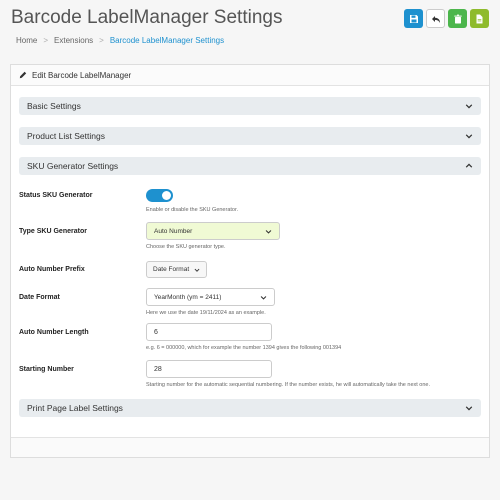 The image size is (500, 500). I want to click on field-label: Auto Number Length, so click(54, 332).